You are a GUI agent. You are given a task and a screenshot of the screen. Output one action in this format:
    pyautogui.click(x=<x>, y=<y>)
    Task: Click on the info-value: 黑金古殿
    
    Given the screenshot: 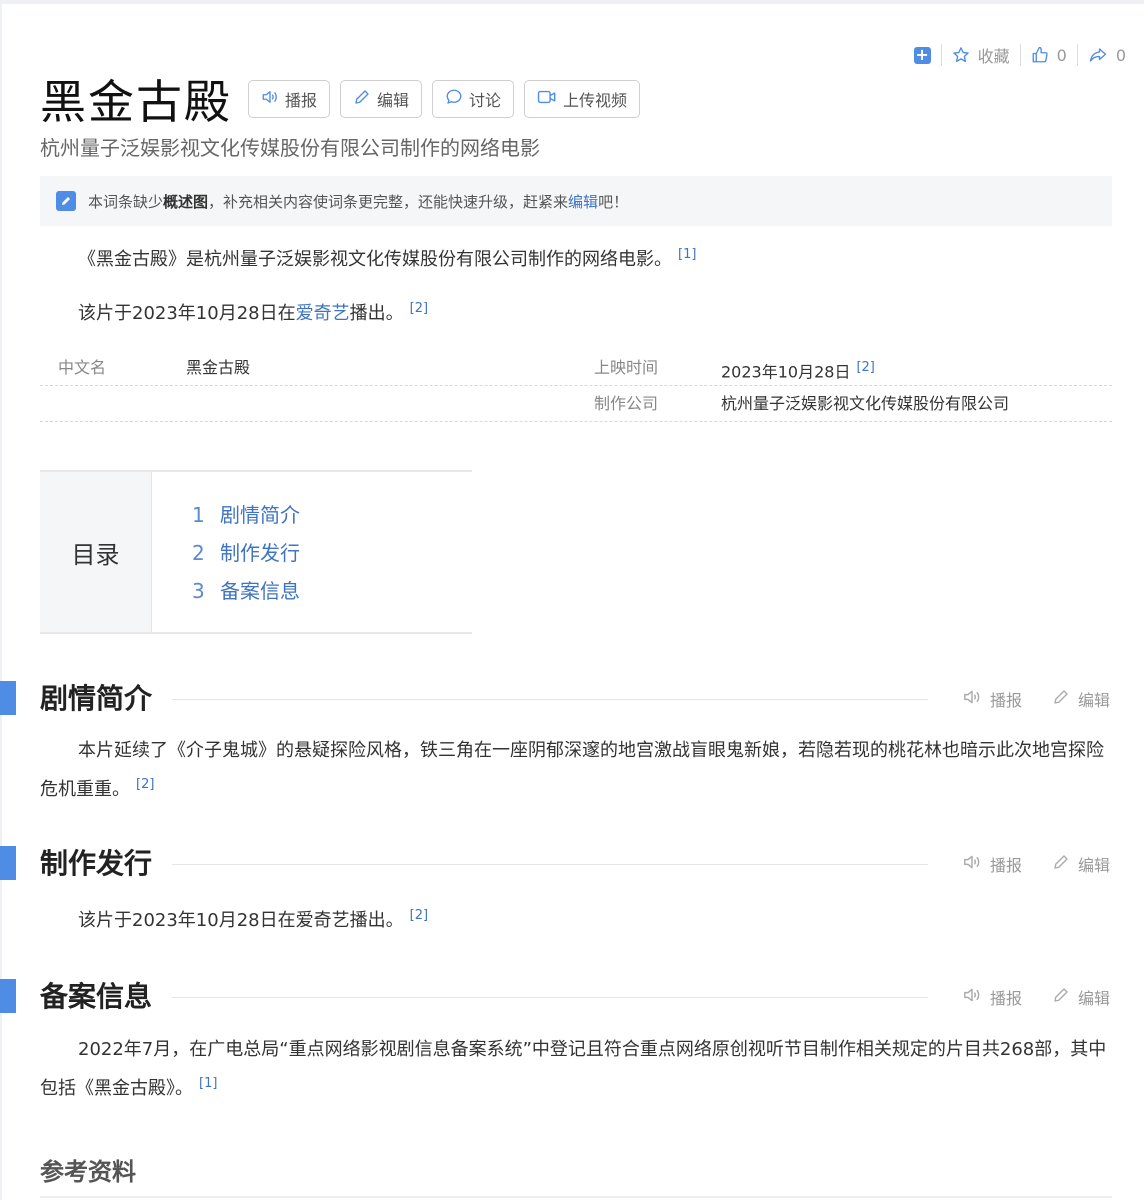 What is the action you would take?
    pyautogui.click(x=218, y=367)
    